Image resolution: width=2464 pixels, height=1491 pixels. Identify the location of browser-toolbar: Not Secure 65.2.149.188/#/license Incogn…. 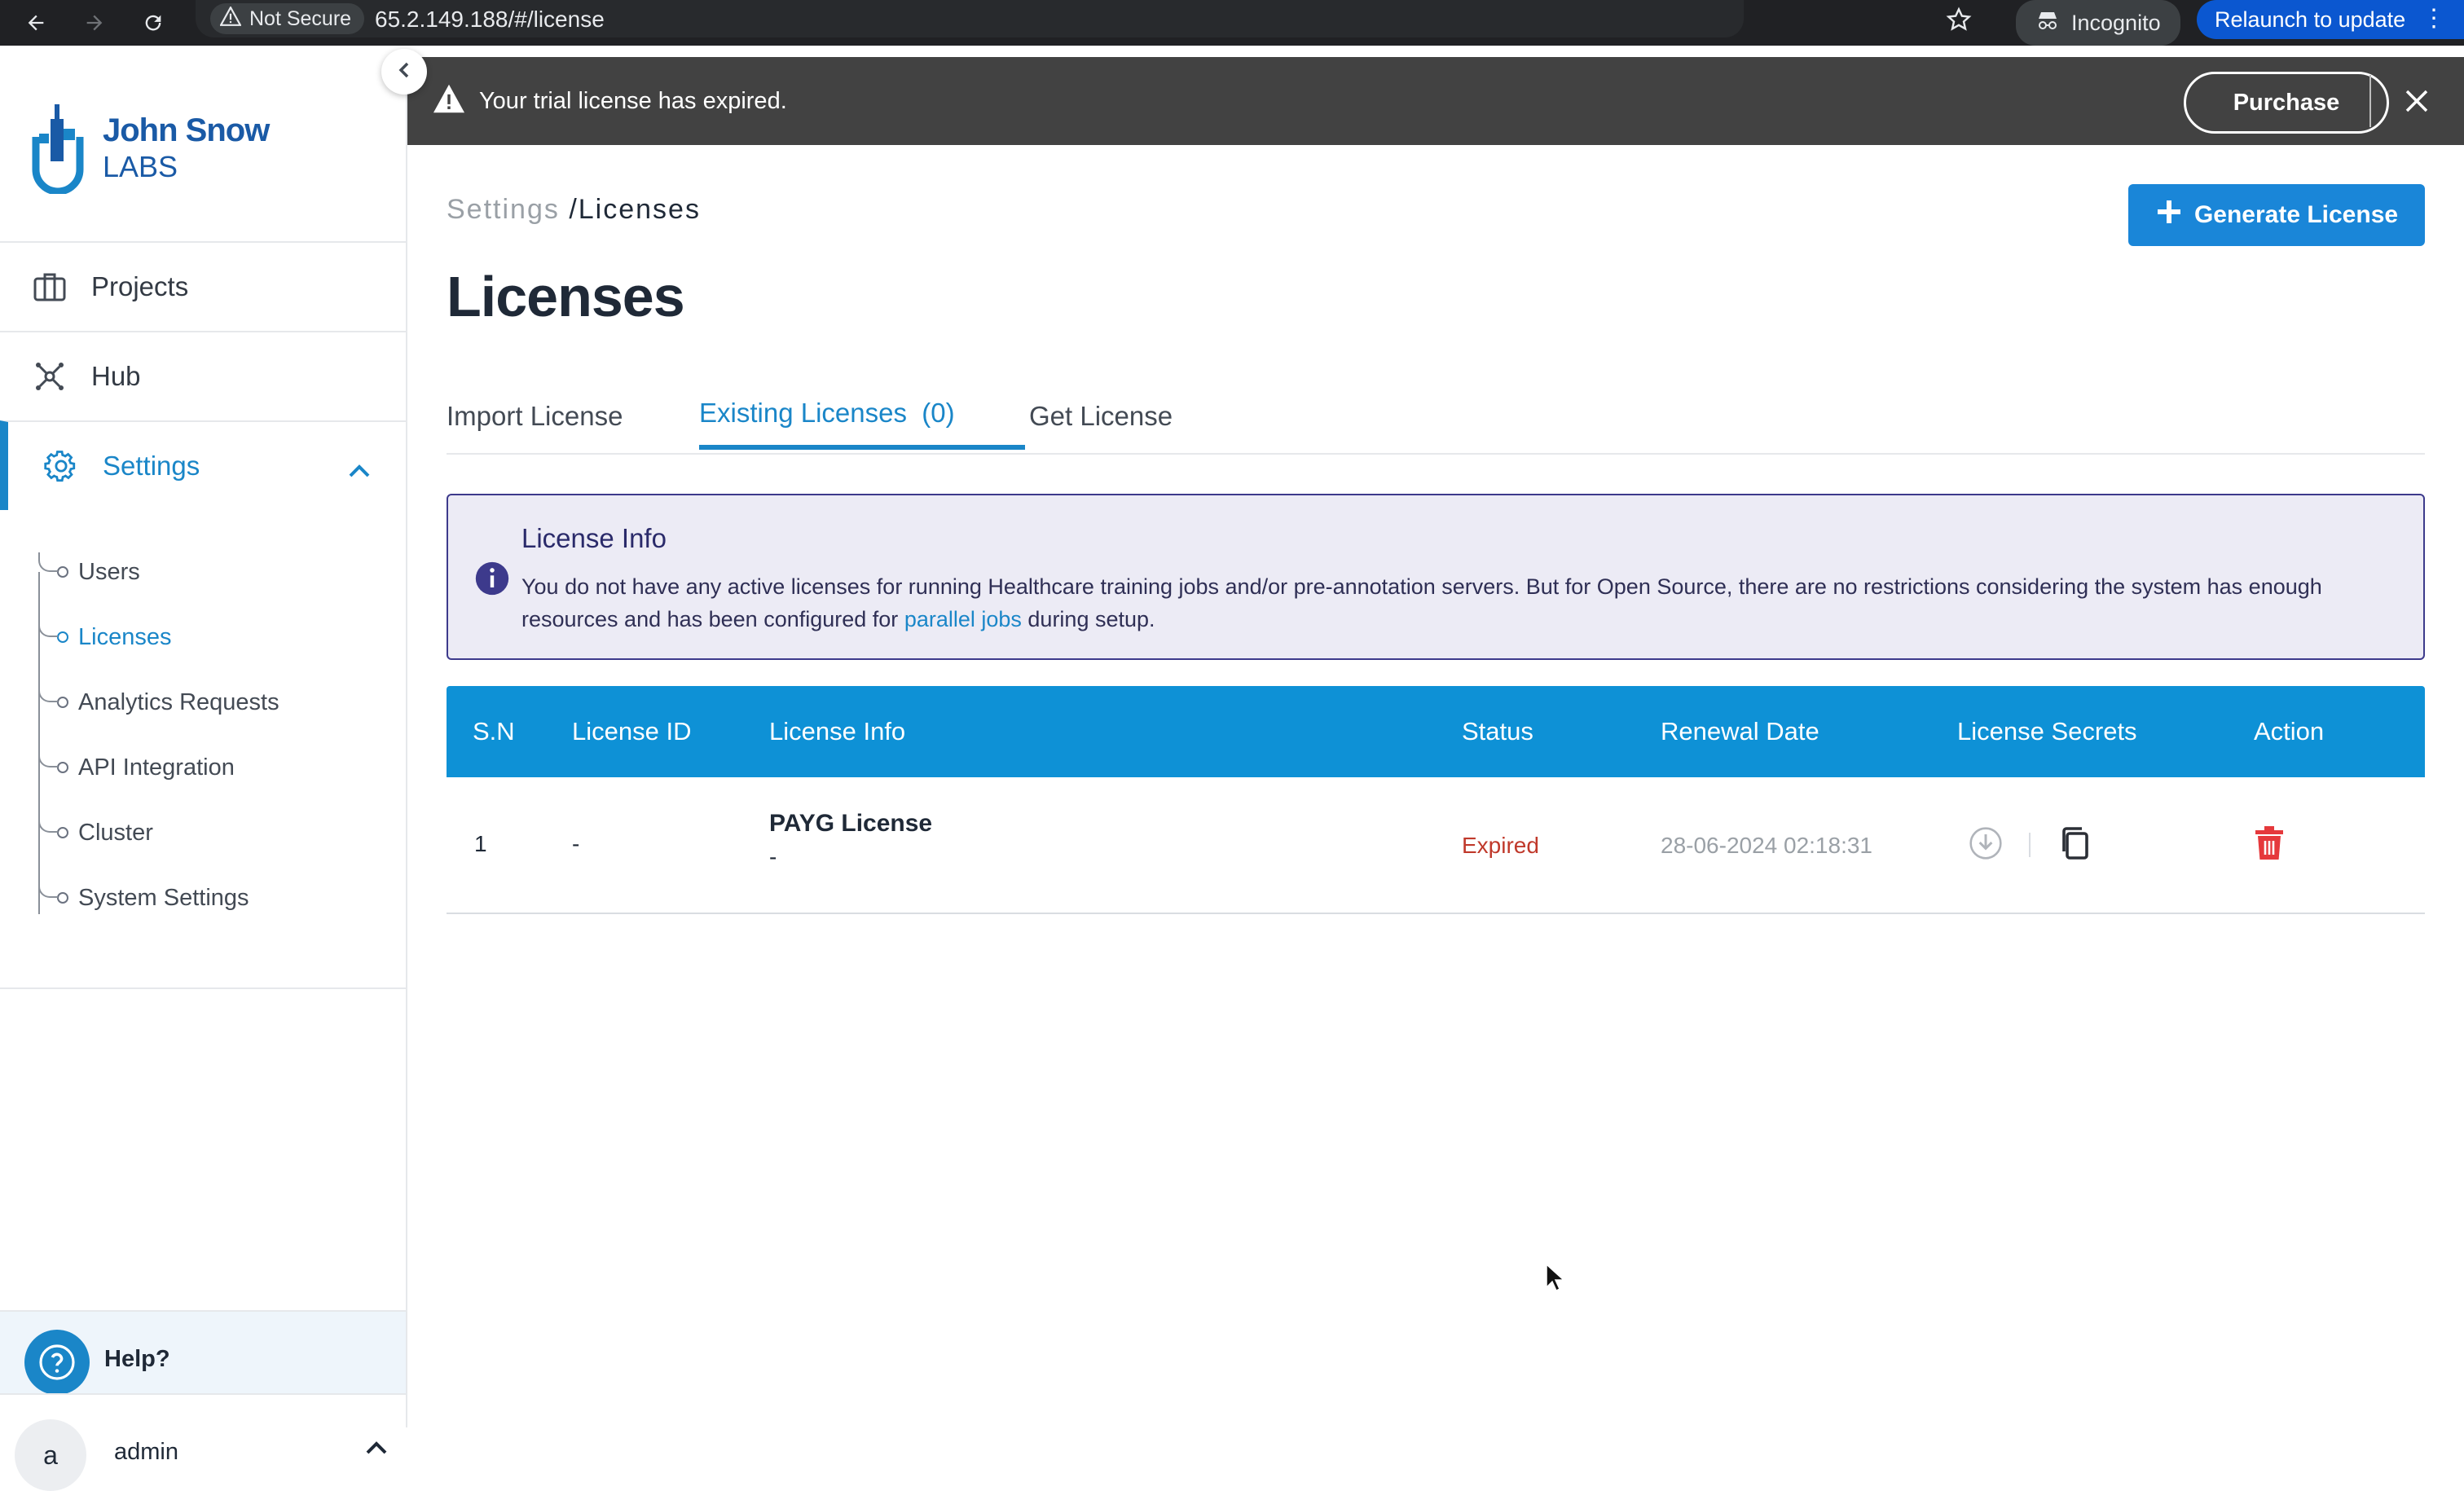
(1232, 23).